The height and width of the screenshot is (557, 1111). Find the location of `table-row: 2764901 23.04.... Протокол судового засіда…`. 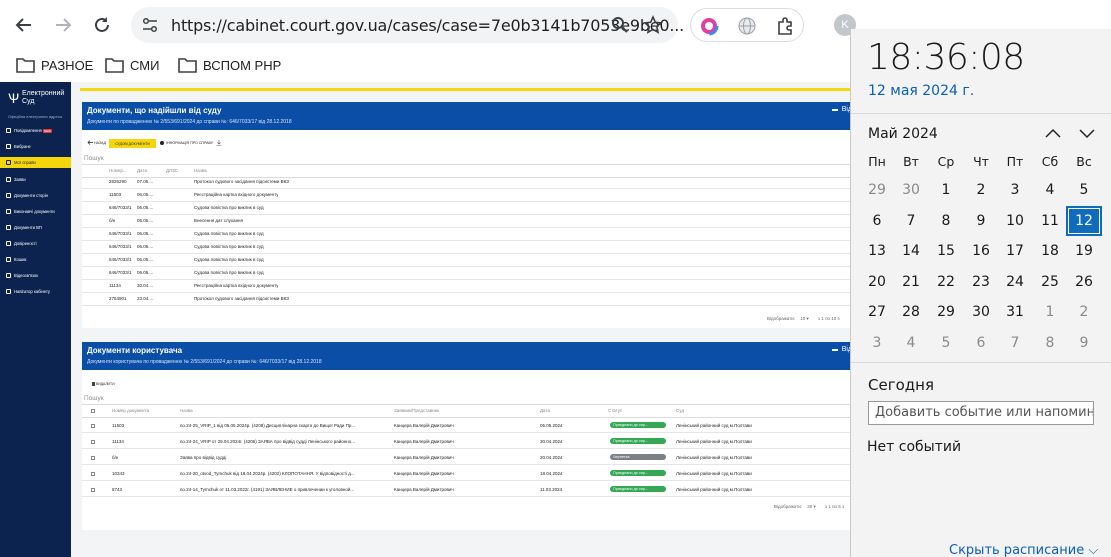

table-row: 2764901 23.04.... Протокол судового засіда… is located at coordinates (467, 301).